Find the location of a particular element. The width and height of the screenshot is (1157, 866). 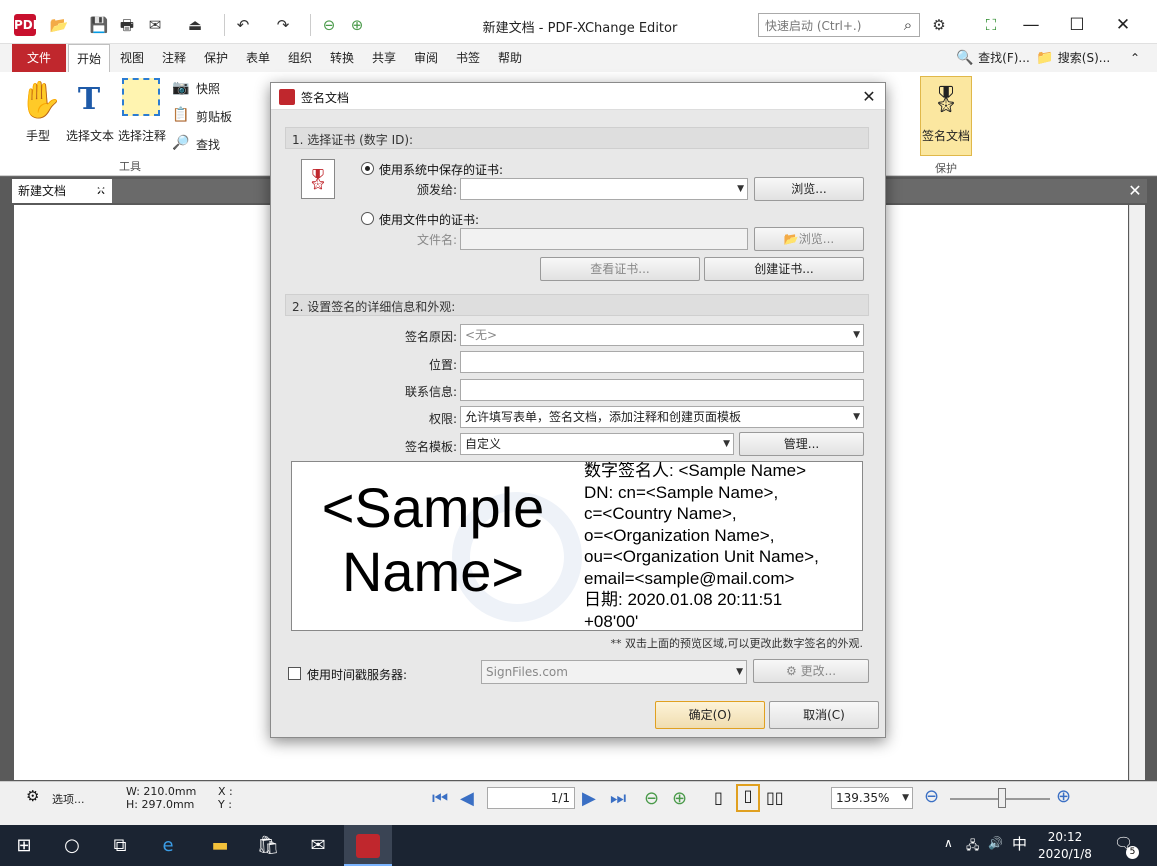

task-view-icon: ⧉ is located at coordinates (120, 845).